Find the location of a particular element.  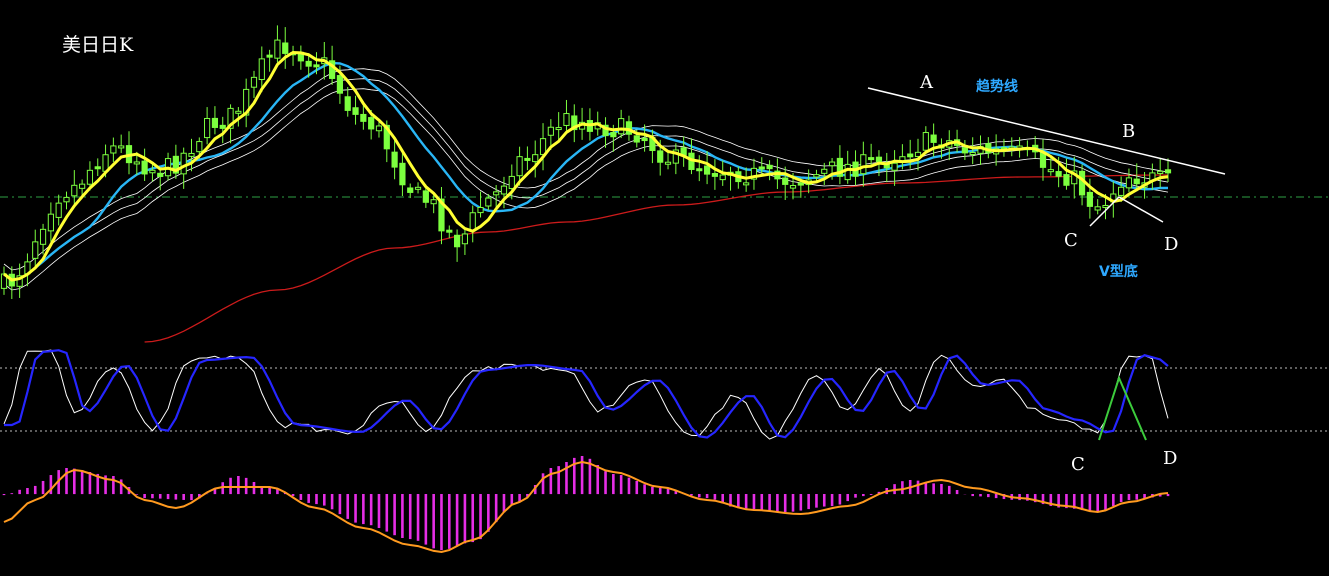

label-v-bottom: V型底 is located at coordinates (1118, 271).